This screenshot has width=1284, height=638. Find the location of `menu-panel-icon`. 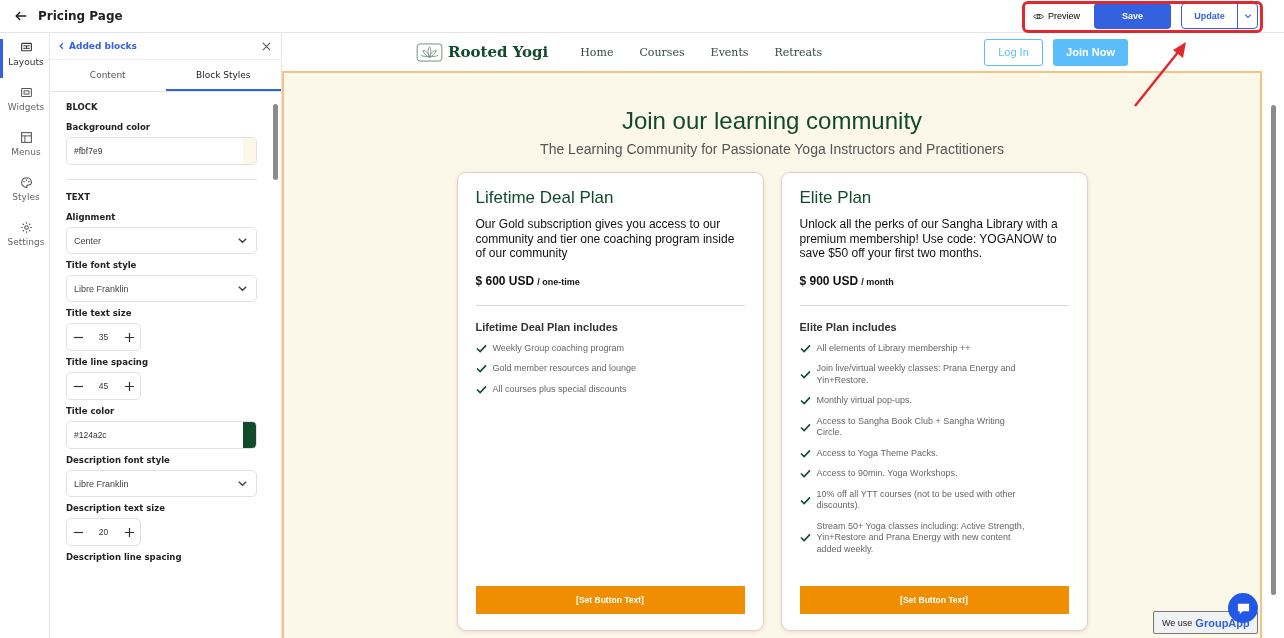

menu-panel-icon is located at coordinates (26, 137).